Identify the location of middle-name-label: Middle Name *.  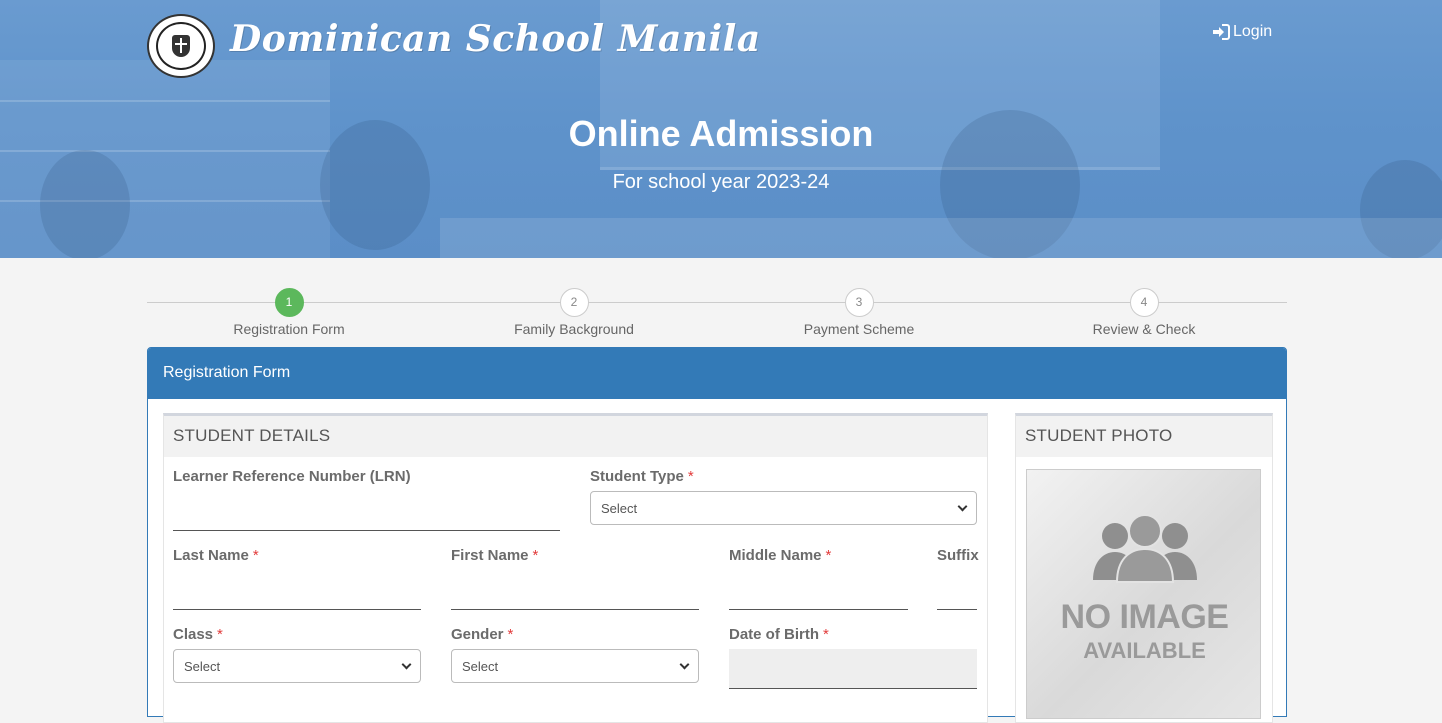
(780, 555).